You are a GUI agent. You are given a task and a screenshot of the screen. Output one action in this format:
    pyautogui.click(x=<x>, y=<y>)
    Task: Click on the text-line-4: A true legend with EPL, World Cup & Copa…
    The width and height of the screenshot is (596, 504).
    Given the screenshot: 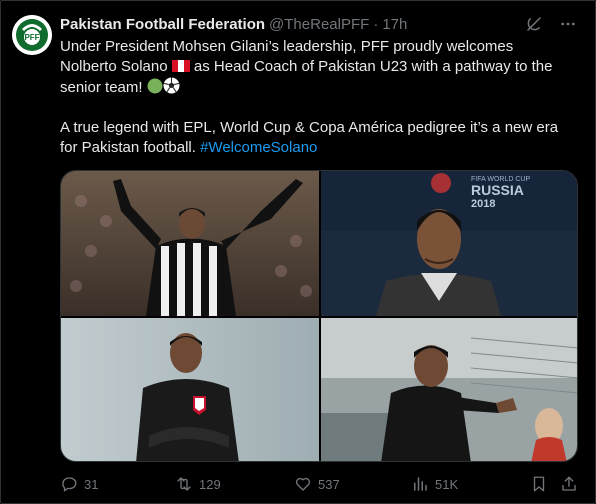 What is the action you would take?
    pyautogui.click(x=309, y=127)
    